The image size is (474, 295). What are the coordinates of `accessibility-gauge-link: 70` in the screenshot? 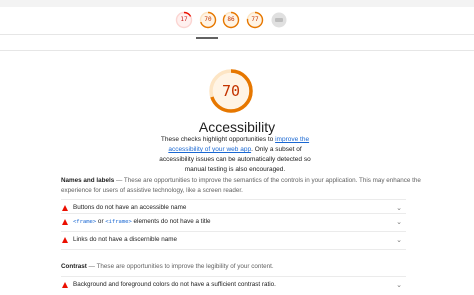 It's located at (208, 20).